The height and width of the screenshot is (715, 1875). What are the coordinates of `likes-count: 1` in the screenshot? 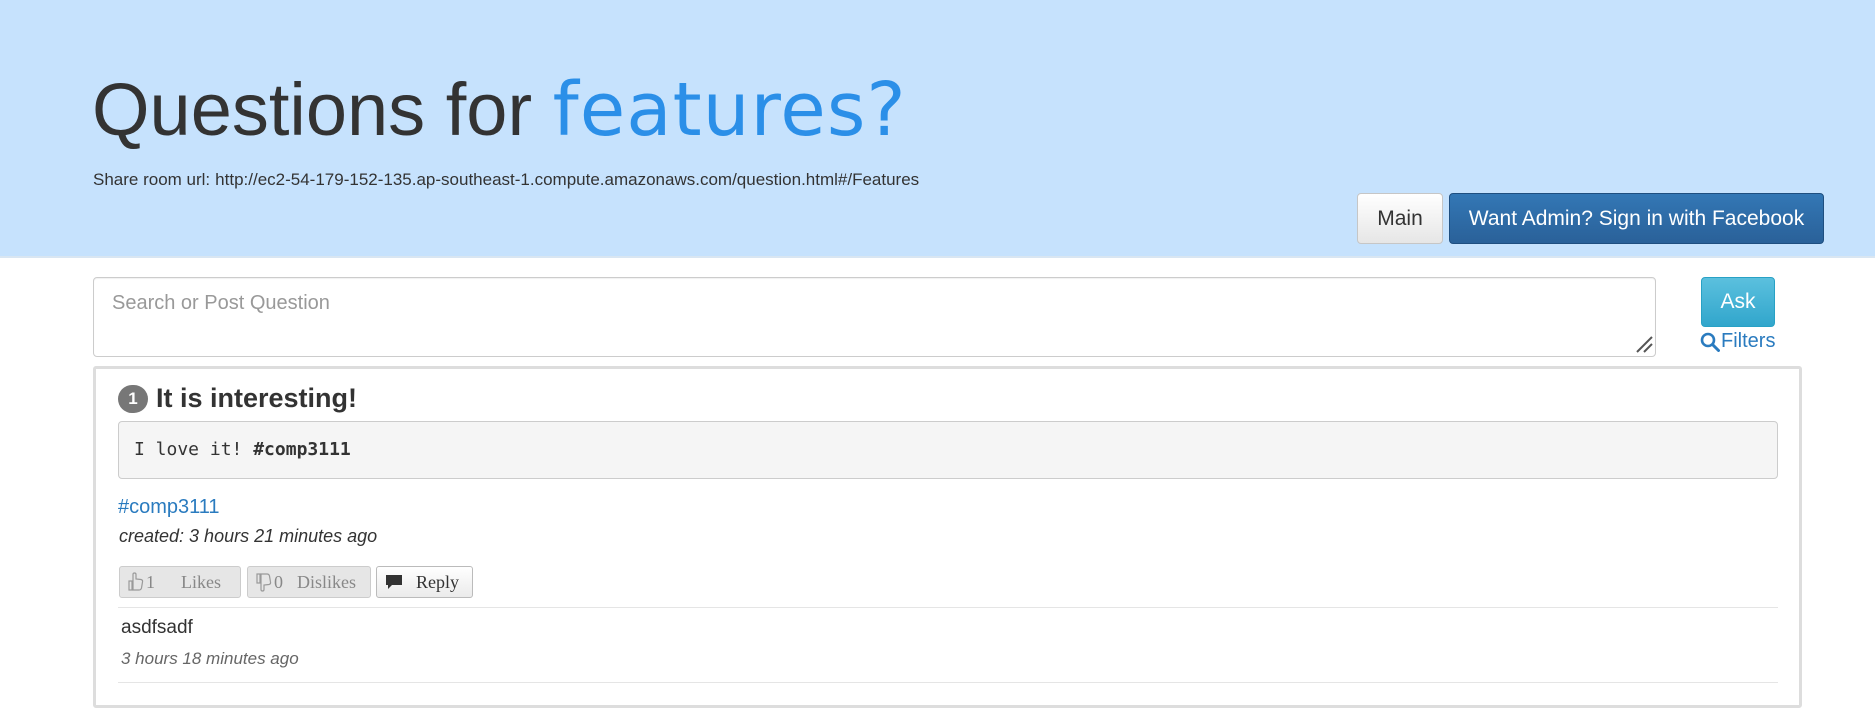 It's located at (150, 582).